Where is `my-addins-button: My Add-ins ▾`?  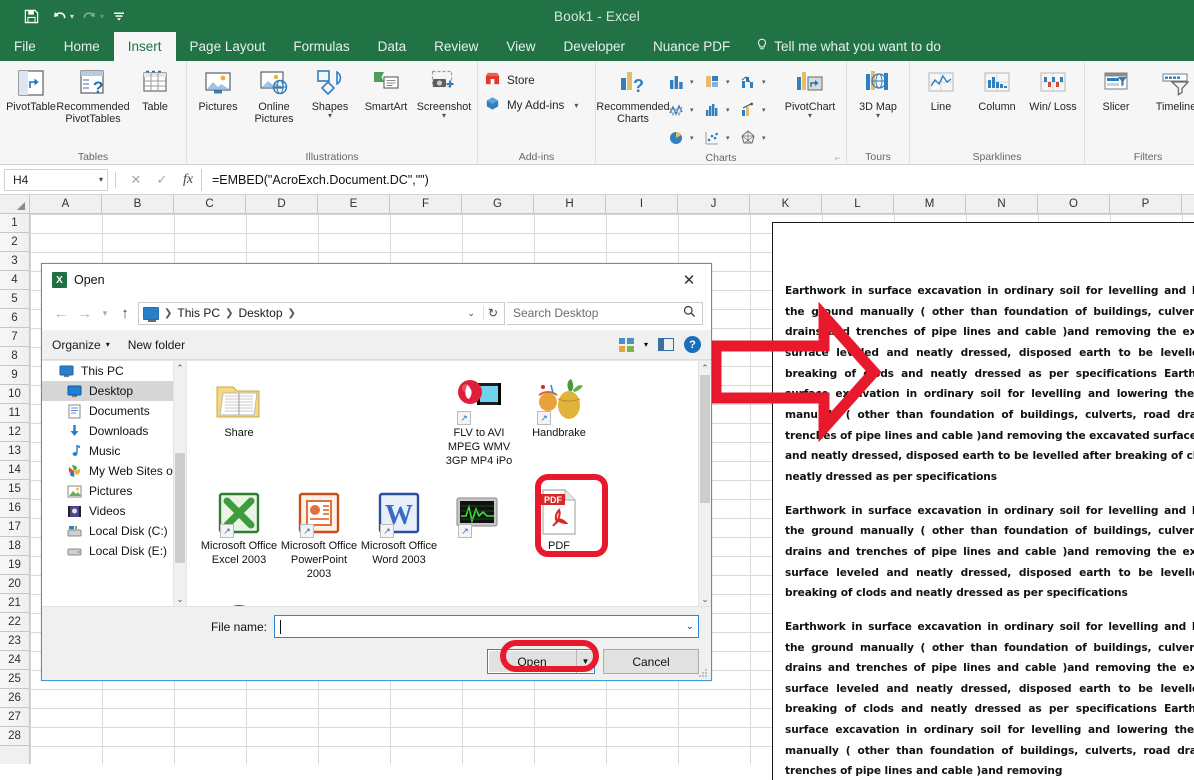
my-addins-button: My Add-ins ▾ is located at coordinates (531, 105).